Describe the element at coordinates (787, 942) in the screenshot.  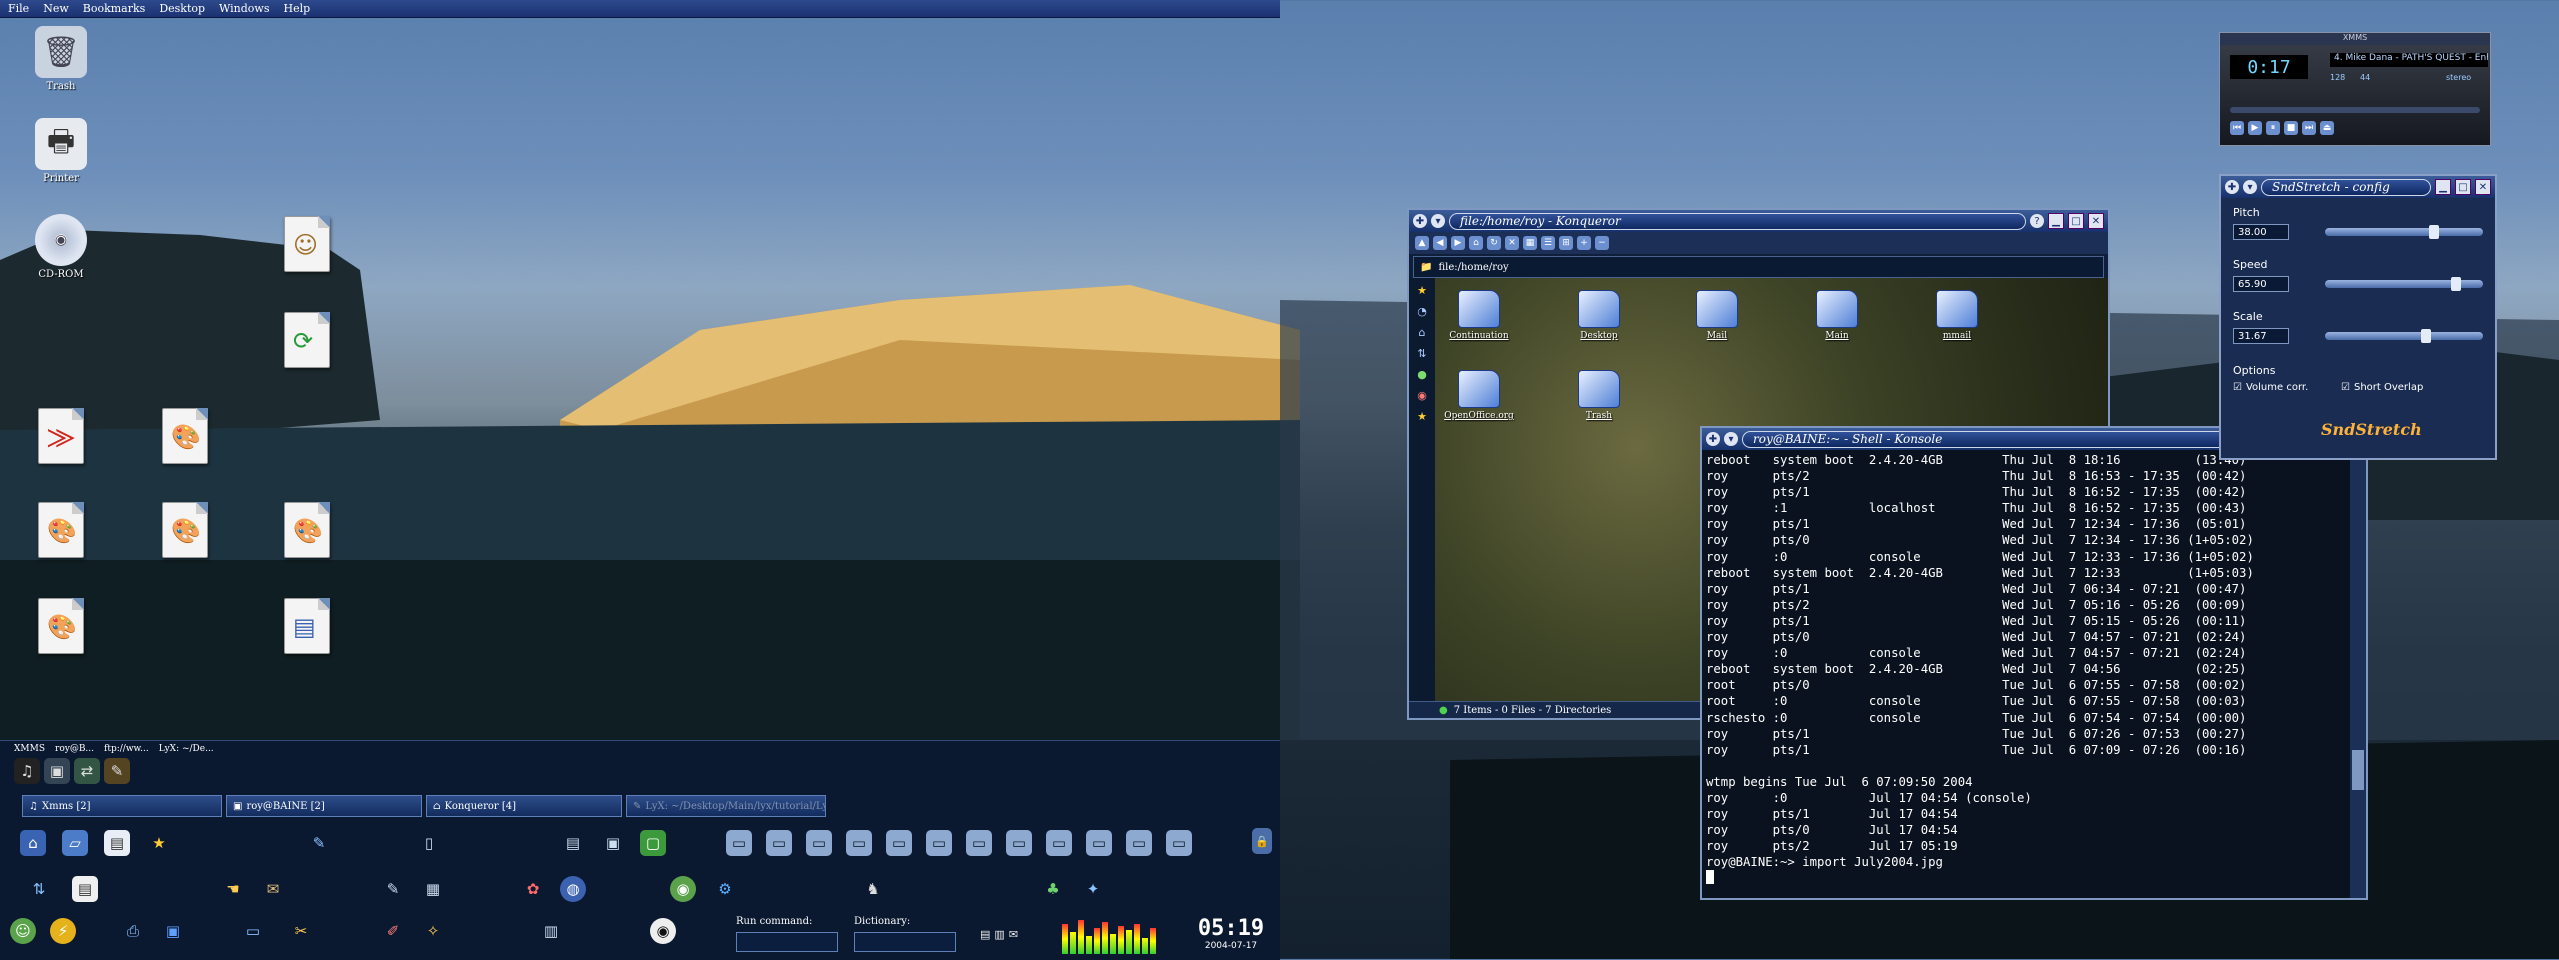
I see `run-command-input` at that location.